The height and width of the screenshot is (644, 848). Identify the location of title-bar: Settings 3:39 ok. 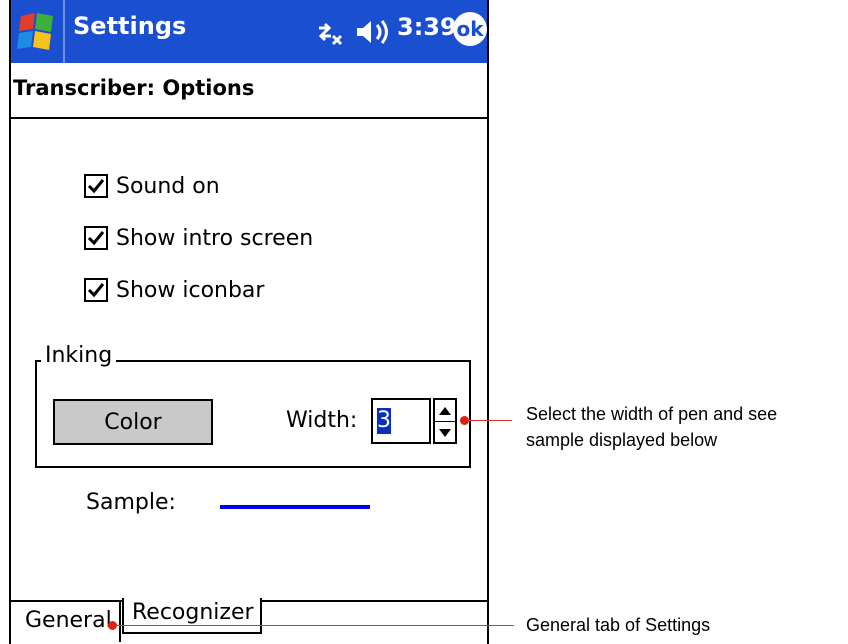
(249, 31).